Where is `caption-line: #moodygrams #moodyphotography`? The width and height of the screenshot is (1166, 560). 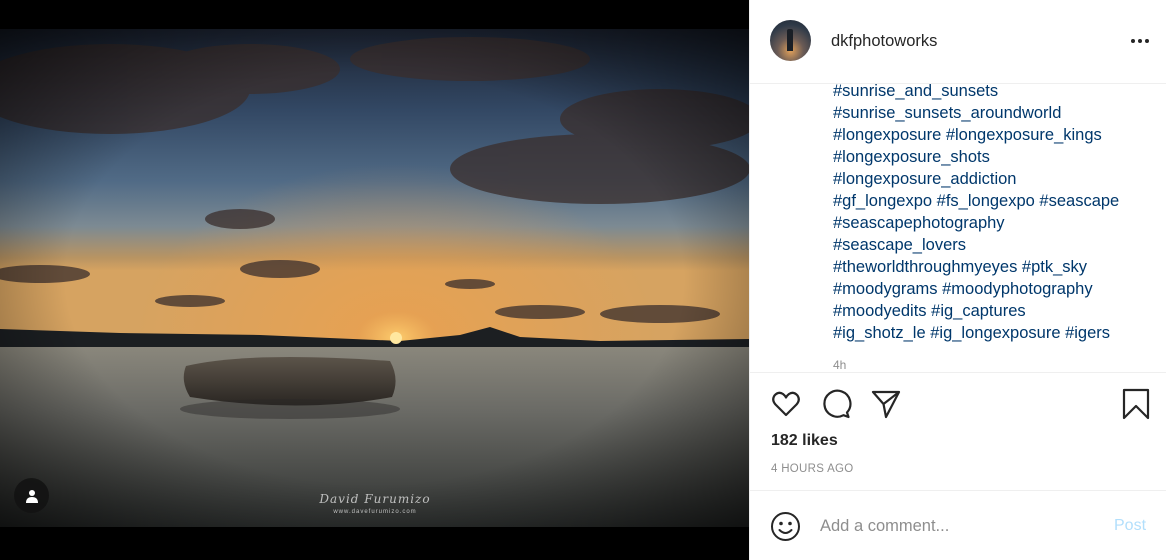
caption-line: #moodygrams #moodyphotography is located at coordinates (993, 289).